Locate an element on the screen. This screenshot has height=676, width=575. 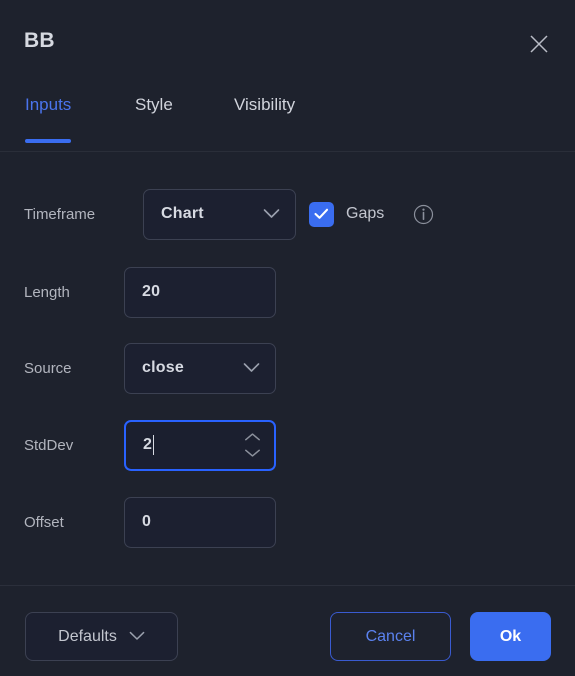
ok-button: Ok is located at coordinates (510, 636).